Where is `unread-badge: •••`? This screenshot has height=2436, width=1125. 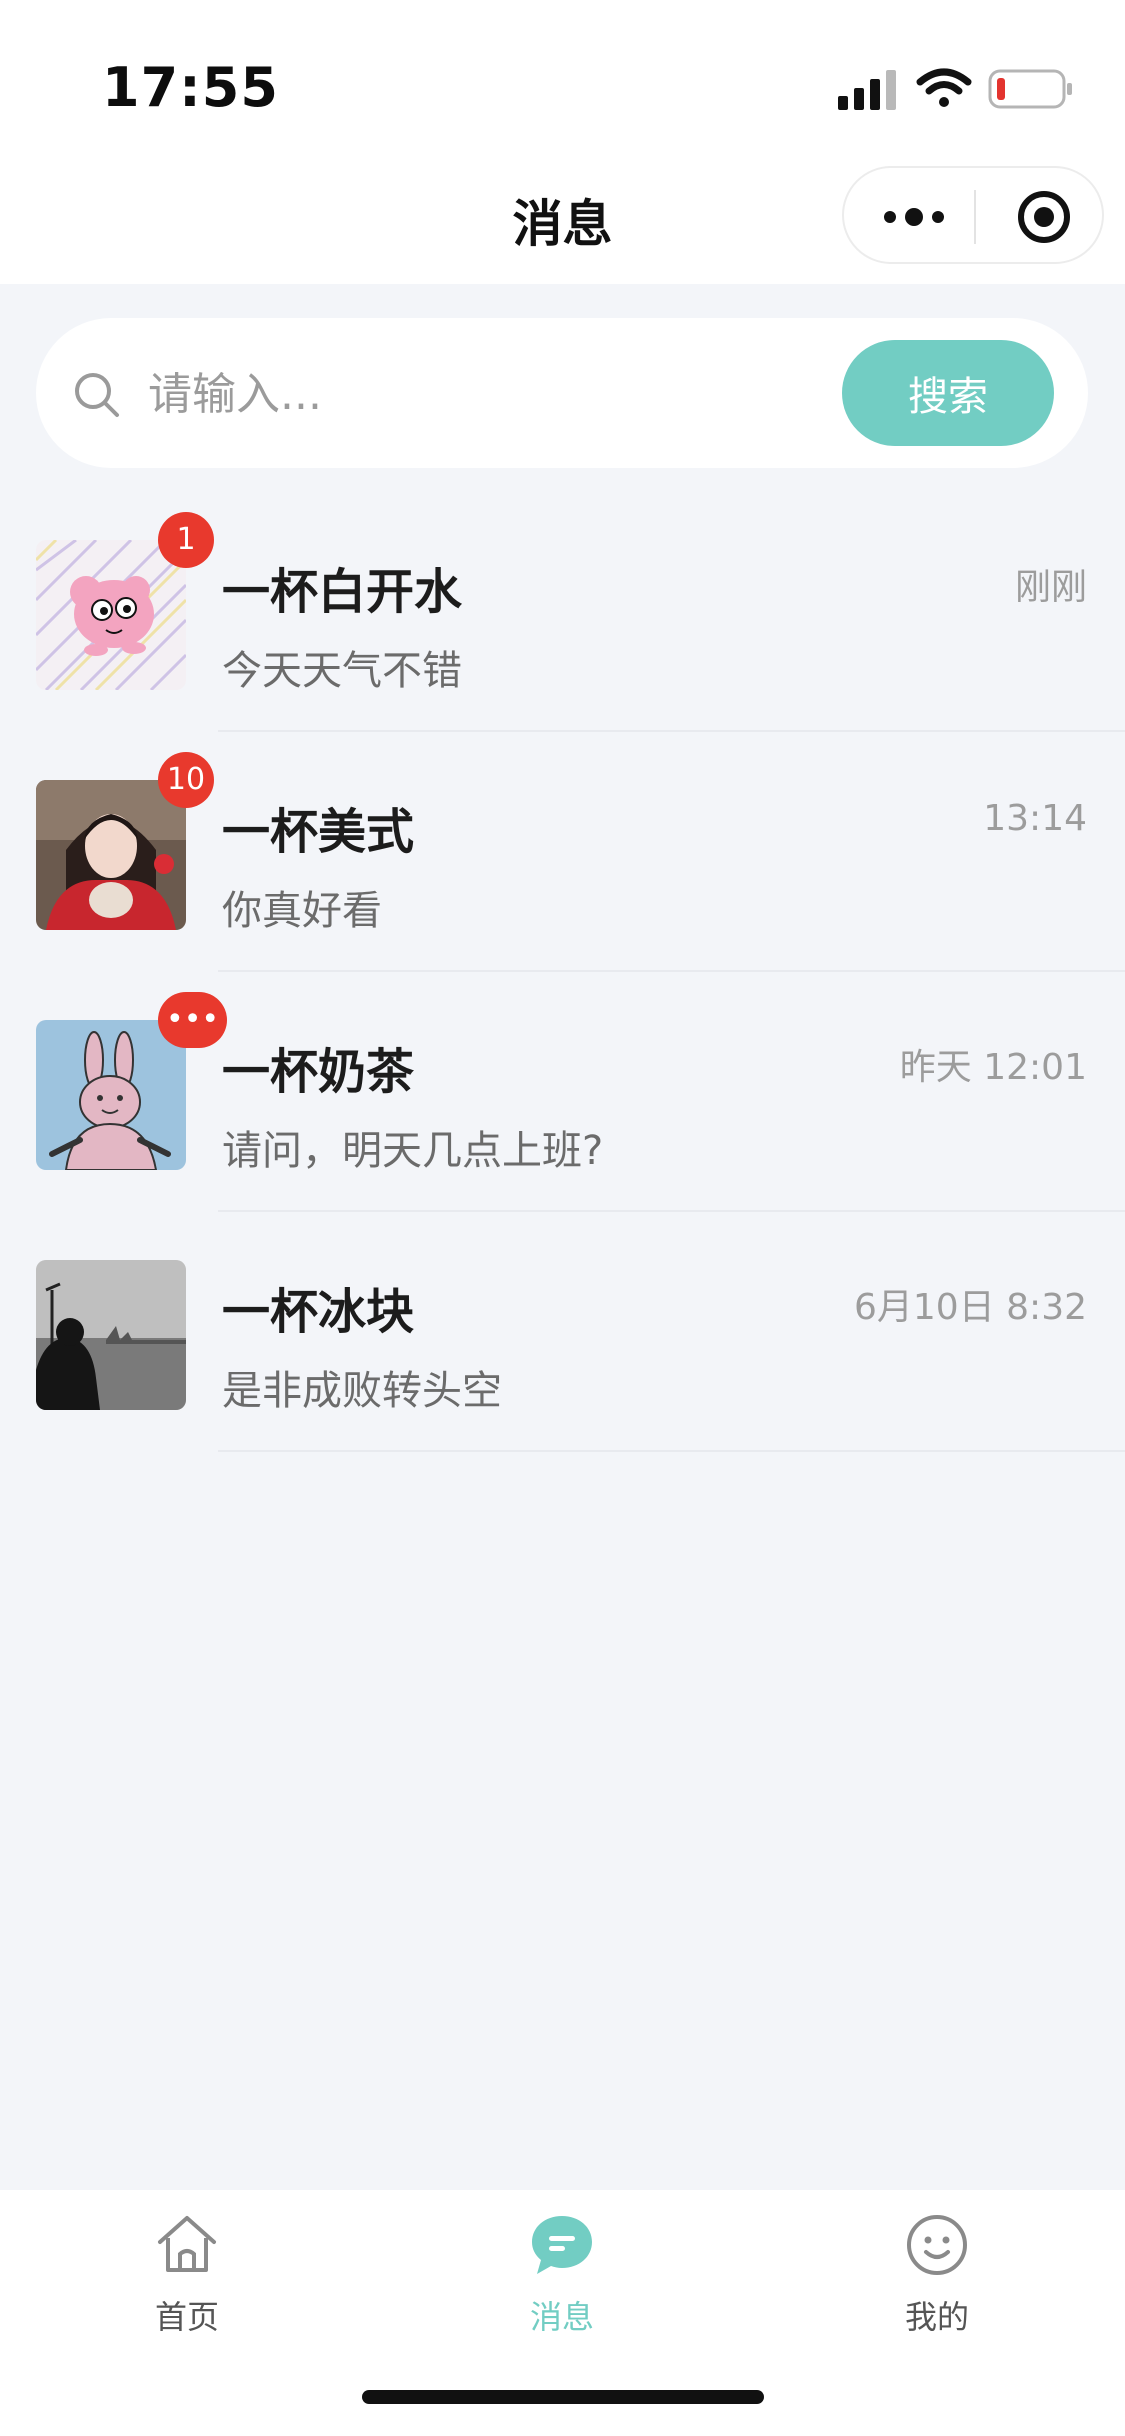 unread-badge: ••• is located at coordinates (193, 1020).